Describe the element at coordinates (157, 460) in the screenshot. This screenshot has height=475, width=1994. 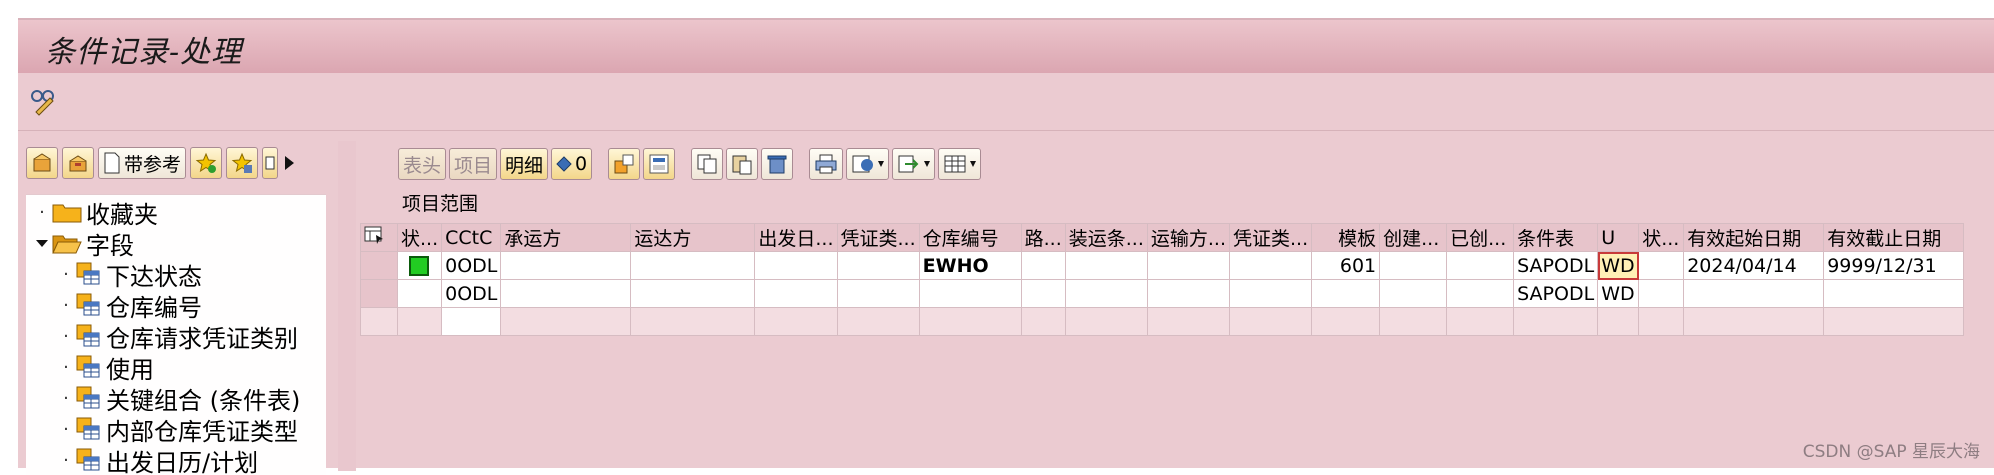
I see `tree-item-field: · 出发日历/计划` at that location.